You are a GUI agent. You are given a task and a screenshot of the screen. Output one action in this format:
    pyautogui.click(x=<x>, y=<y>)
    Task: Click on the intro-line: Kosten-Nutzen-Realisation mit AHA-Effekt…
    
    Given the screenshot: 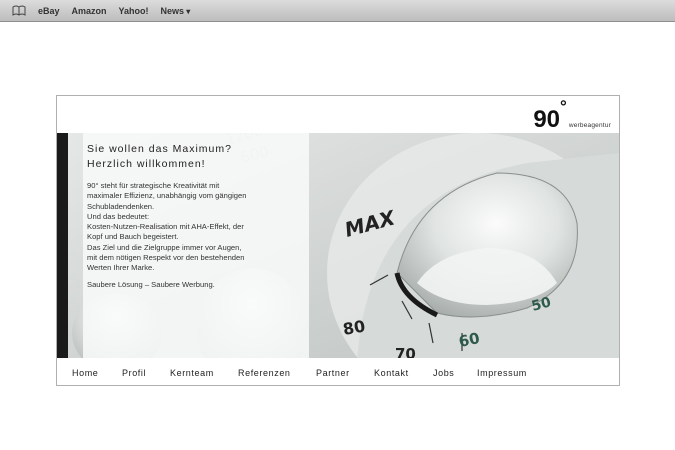 What is the action you would take?
    pyautogui.click(x=165, y=227)
    